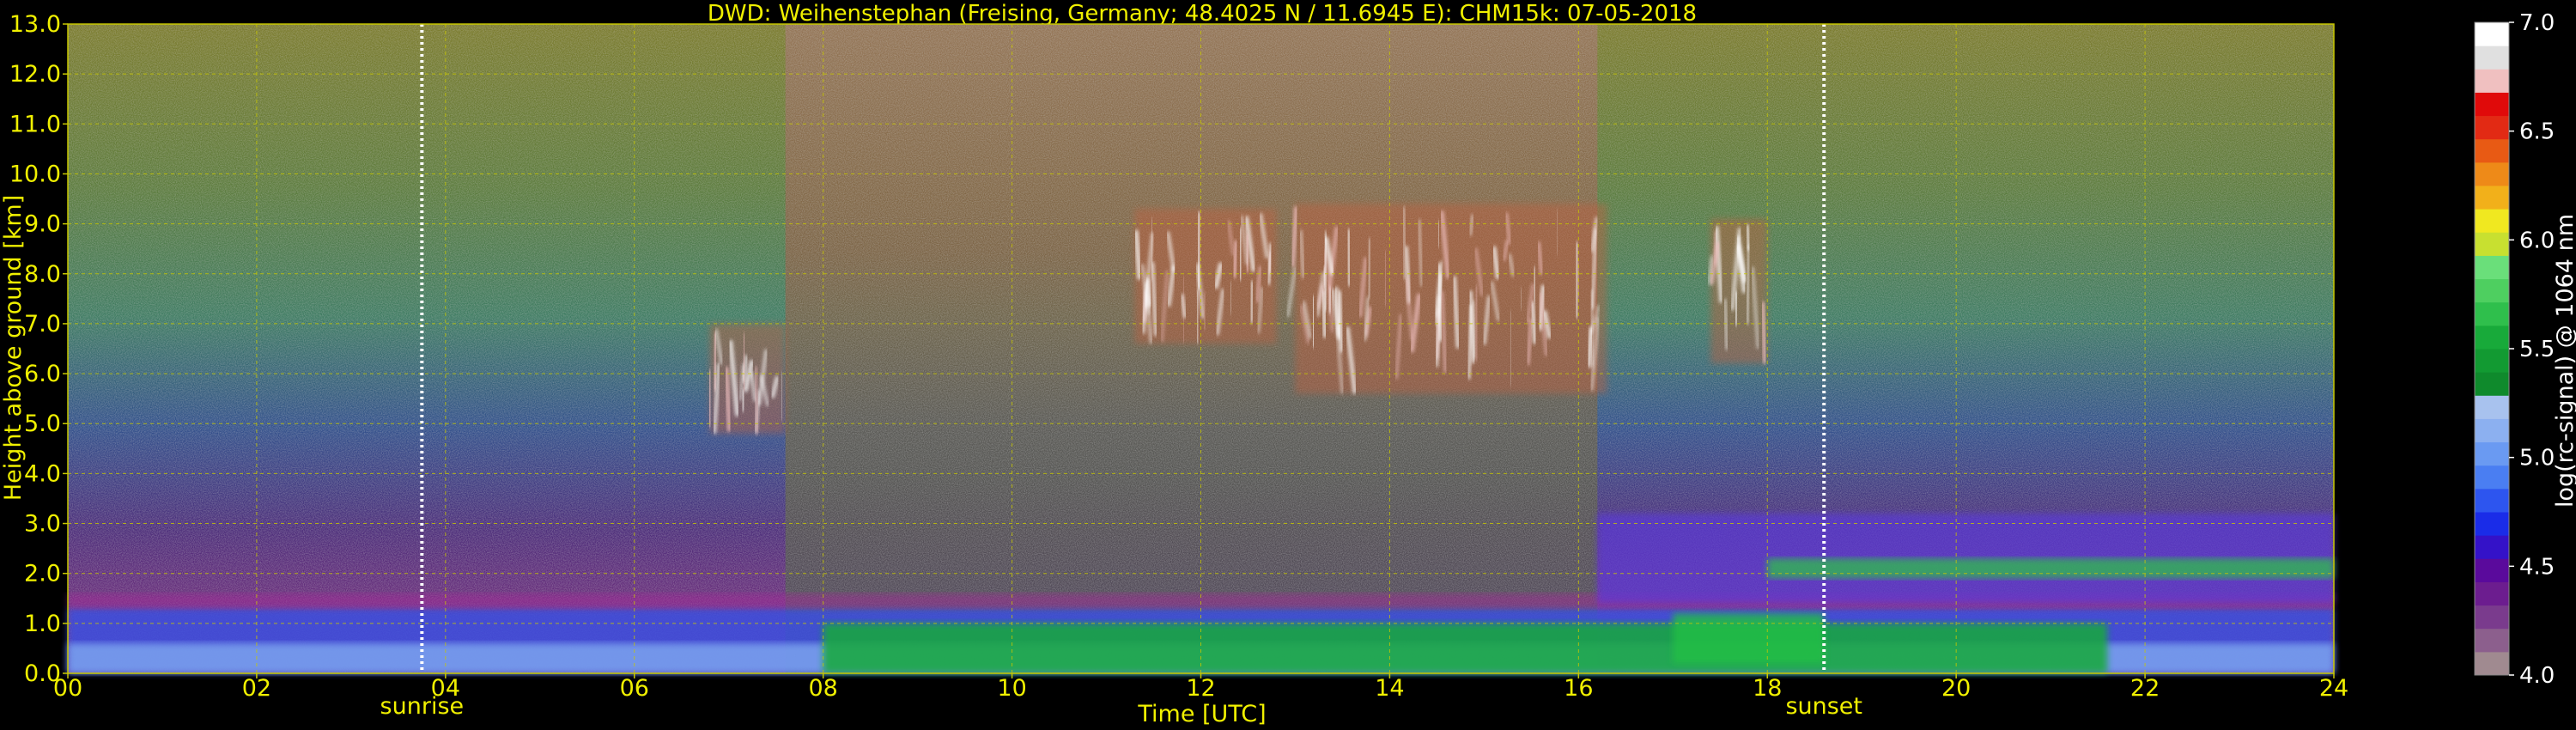  Describe the element at coordinates (2050, 568) in the screenshot. I see `elevated-layer-core` at that location.